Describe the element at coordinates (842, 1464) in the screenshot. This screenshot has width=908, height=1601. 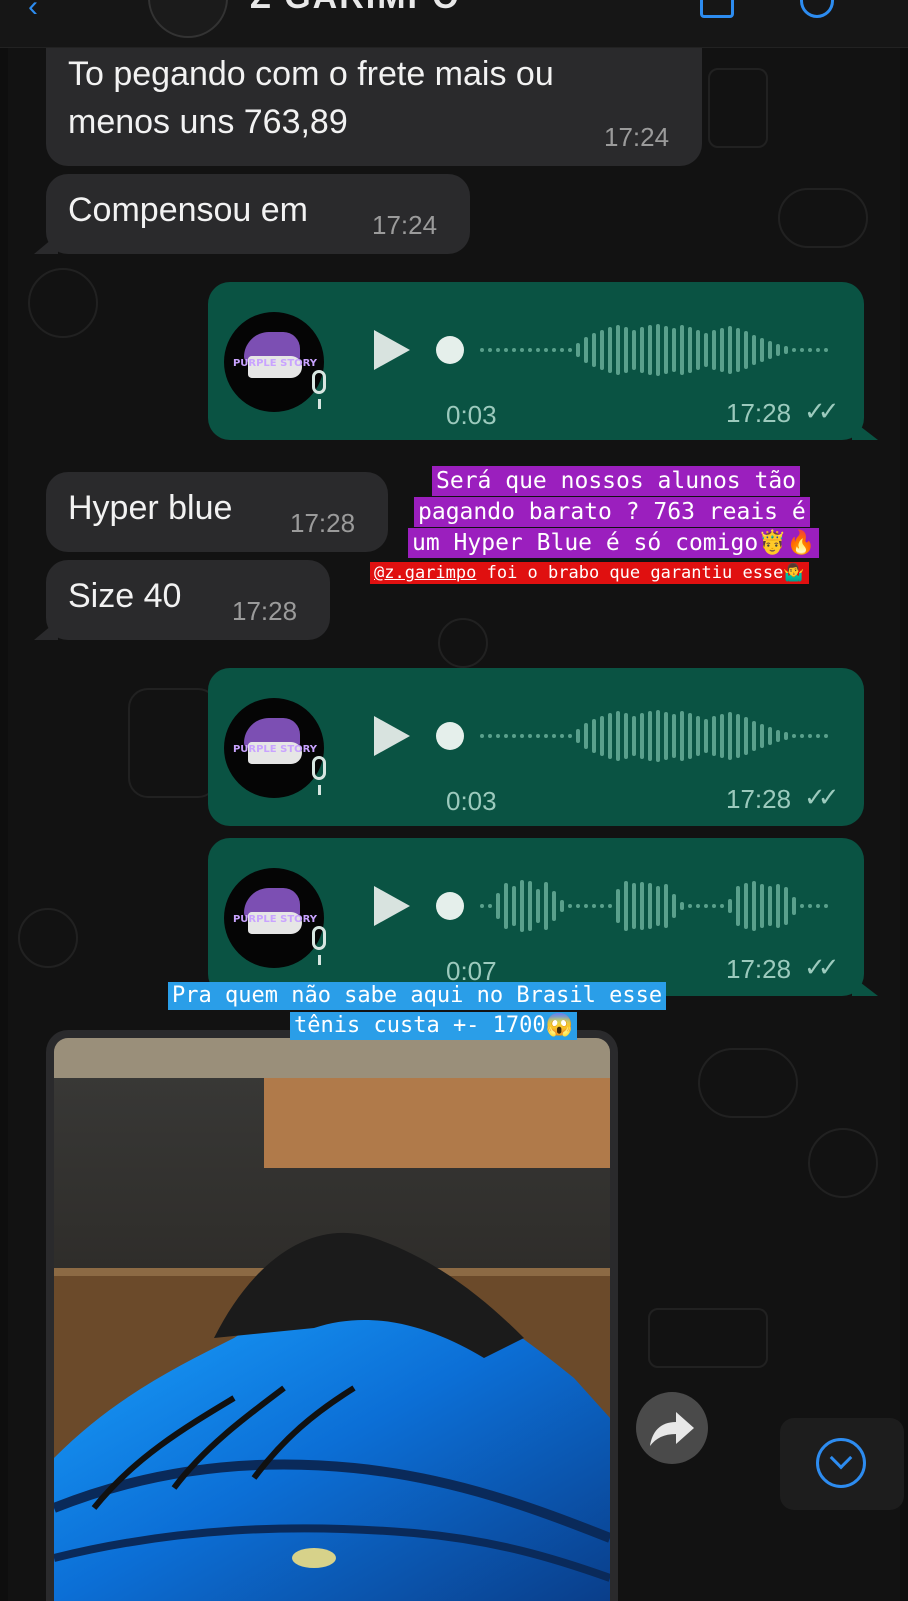
I see `scroll-down-button` at that location.